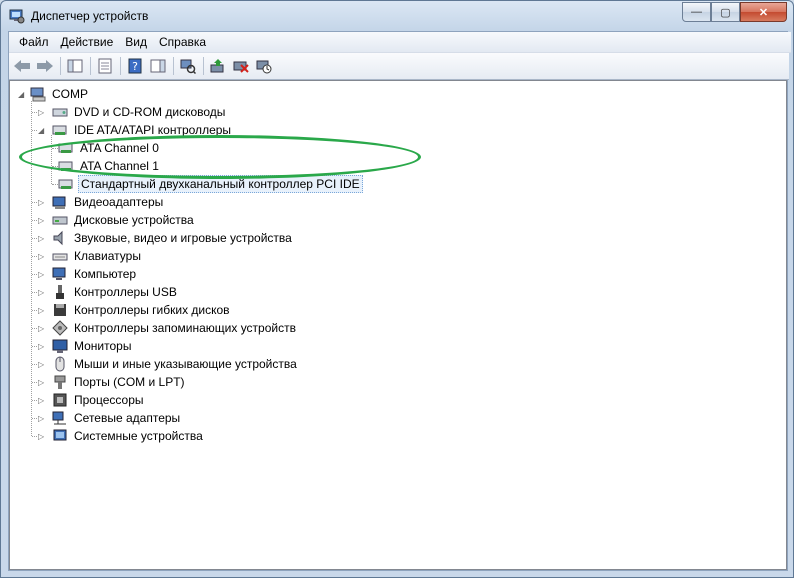 Image resolution: width=794 pixels, height=578 pixels. Describe the element at coordinates (136, 42) in the screenshot. I see `menu-view: Вид` at that location.